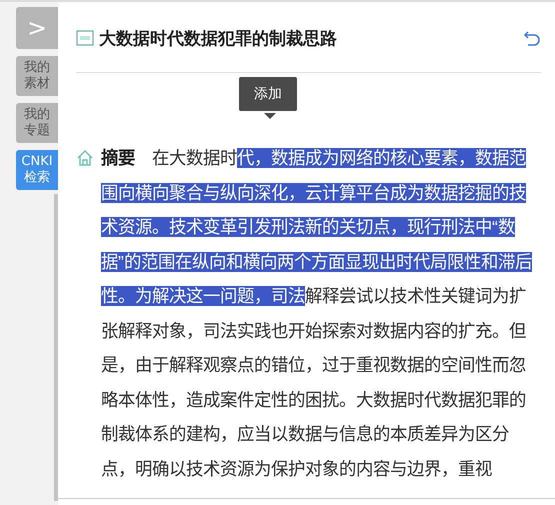 The width and height of the screenshot is (555, 505). What do you see at coordinates (85, 38) in the screenshot?
I see `xml-file-icon` at bounding box center [85, 38].